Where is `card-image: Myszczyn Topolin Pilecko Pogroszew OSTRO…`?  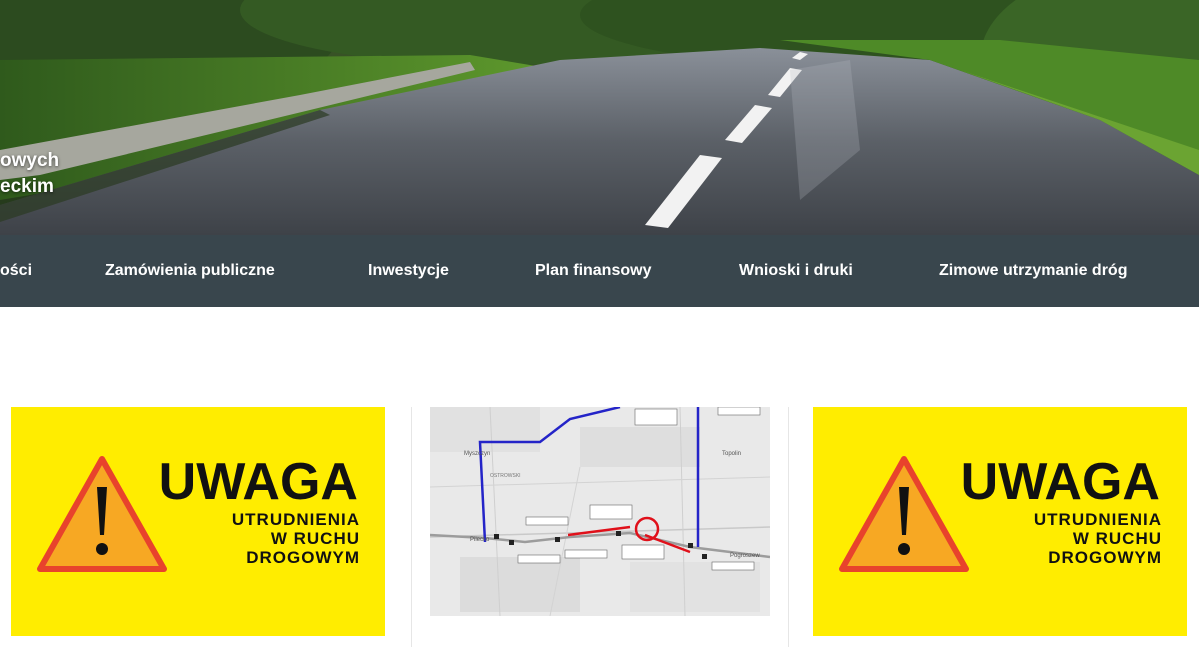 card-image: Myszczyn Topolin Pilecko Pogroszew OSTRO… is located at coordinates (600, 511).